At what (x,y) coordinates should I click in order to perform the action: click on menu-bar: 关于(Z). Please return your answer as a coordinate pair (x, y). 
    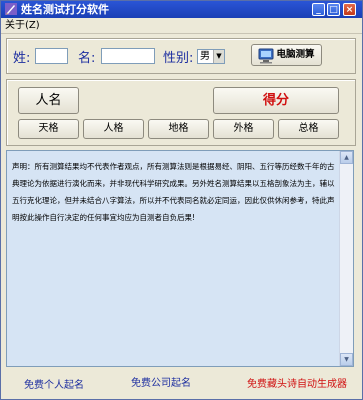
    Looking at the image, I should click on (181, 26).